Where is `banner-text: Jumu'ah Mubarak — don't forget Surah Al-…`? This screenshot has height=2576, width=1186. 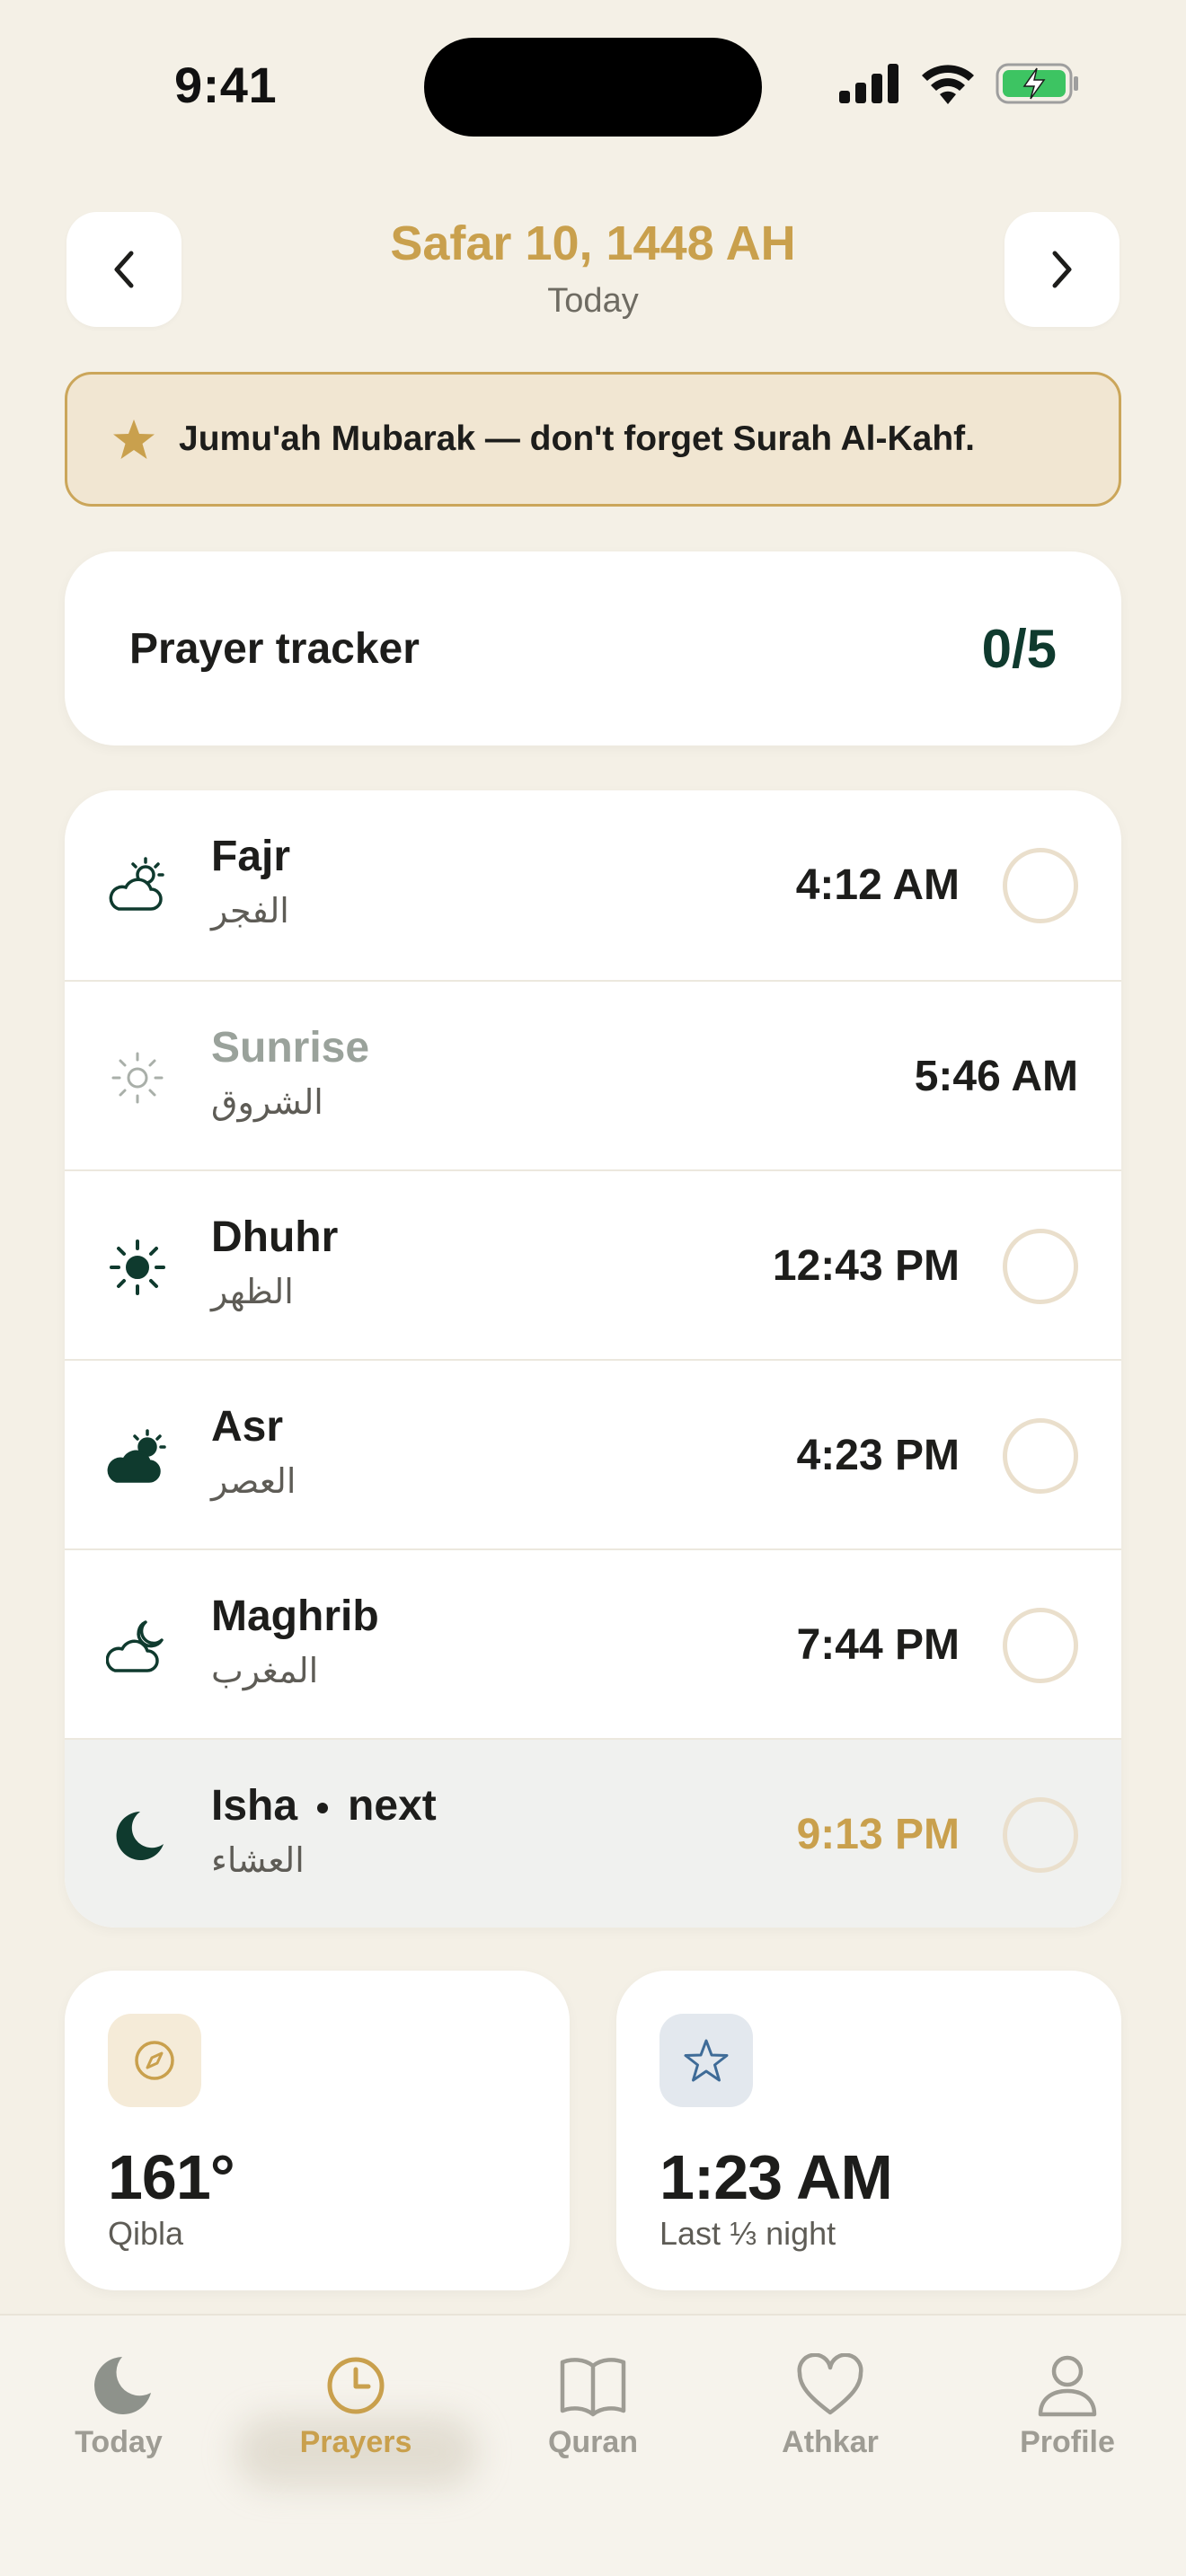 banner-text: Jumu'ah Mubarak — don't forget Surah Al-… is located at coordinates (577, 438).